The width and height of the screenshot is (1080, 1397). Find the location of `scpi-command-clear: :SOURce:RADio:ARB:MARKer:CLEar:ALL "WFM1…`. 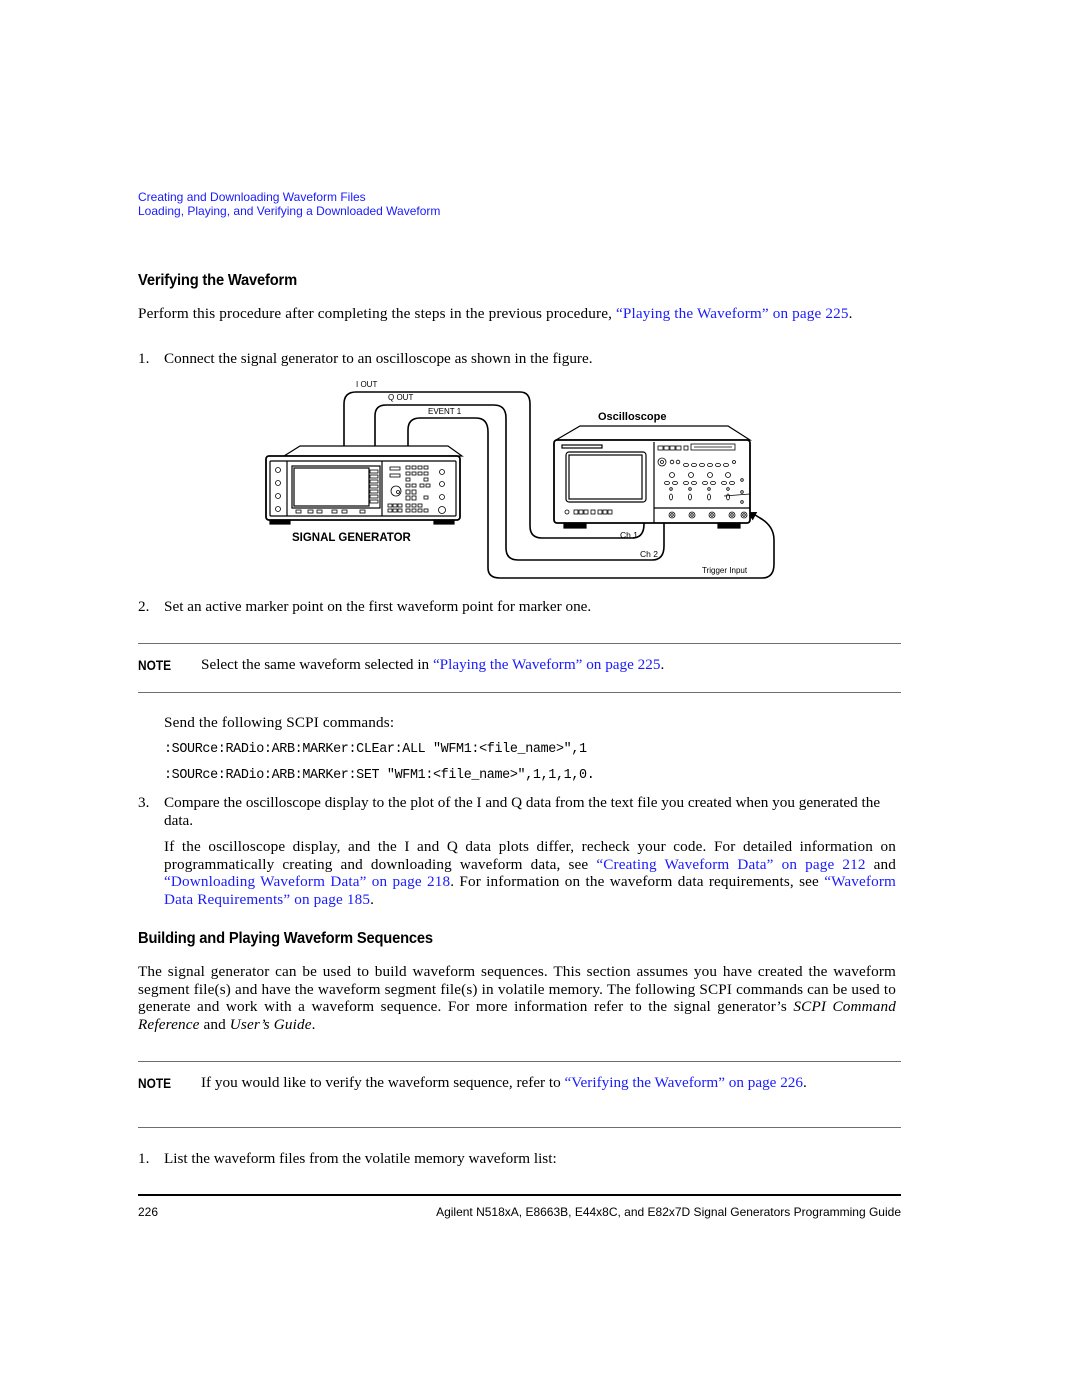

scpi-command-clear: :SOURce:RADio:ARB:MARKer:CLEar:ALL "WFM1… is located at coordinates (375, 749).